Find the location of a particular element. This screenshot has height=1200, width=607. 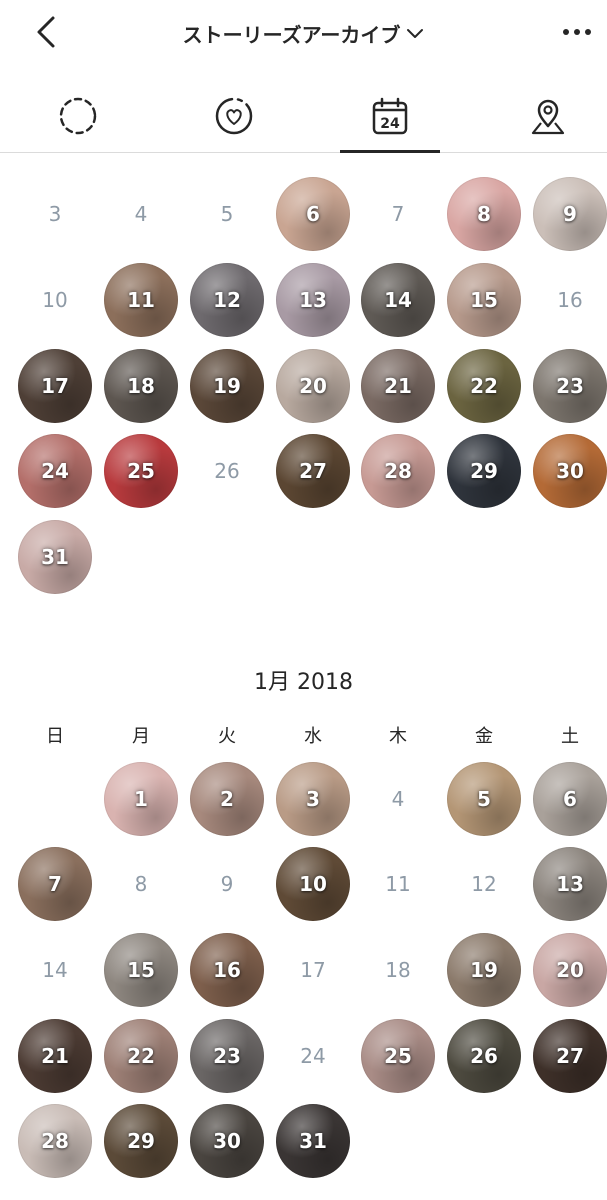

story-day-cell: 10 is located at coordinates (313, 884).